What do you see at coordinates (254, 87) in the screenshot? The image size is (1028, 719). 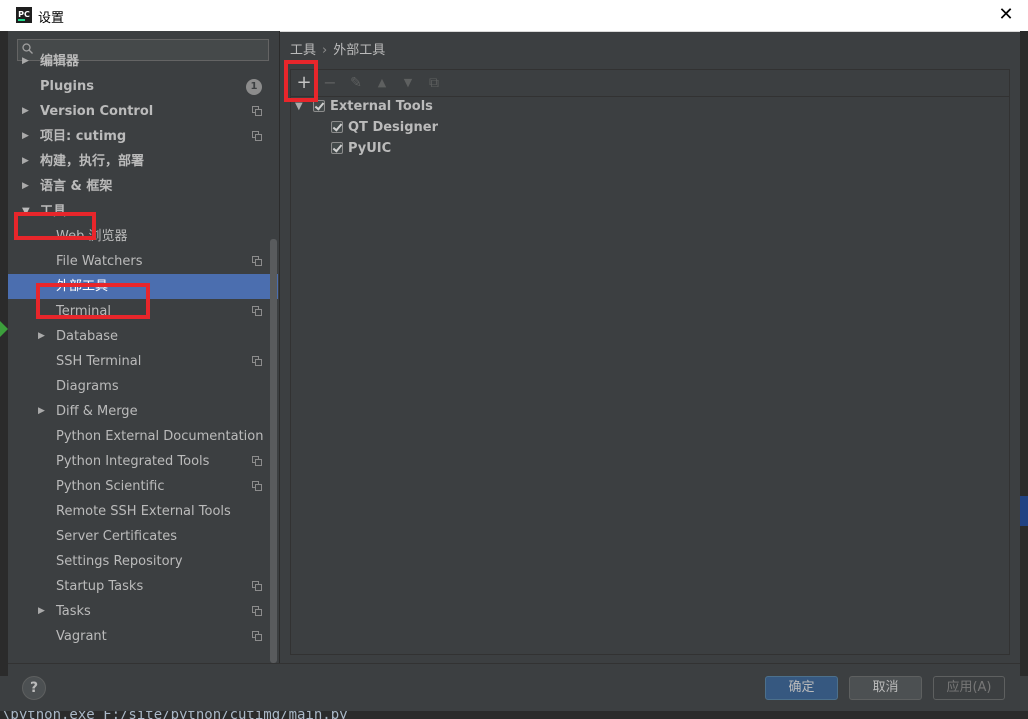 I see `update-count-badge: 1` at bounding box center [254, 87].